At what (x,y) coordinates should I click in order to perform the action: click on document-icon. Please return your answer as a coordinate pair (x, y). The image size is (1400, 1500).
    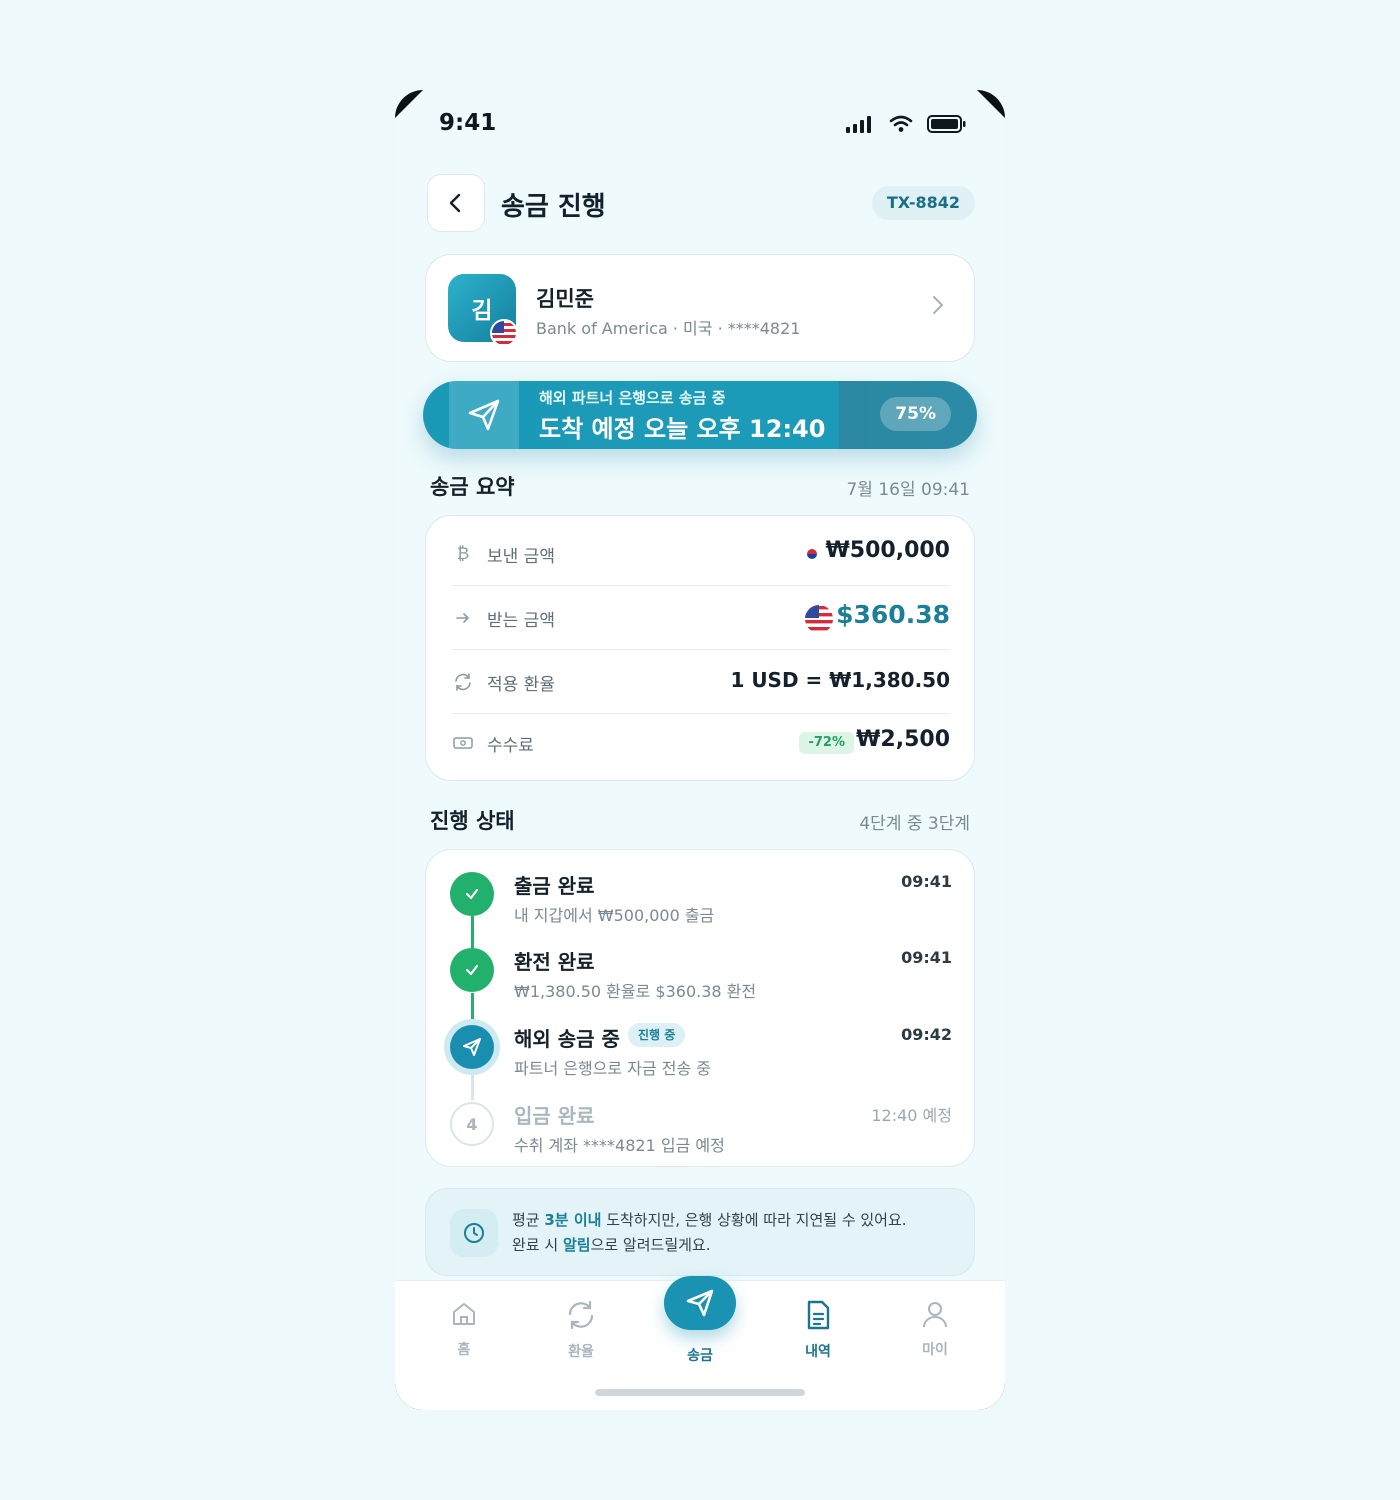
    Looking at the image, I should click on (818, 1315).